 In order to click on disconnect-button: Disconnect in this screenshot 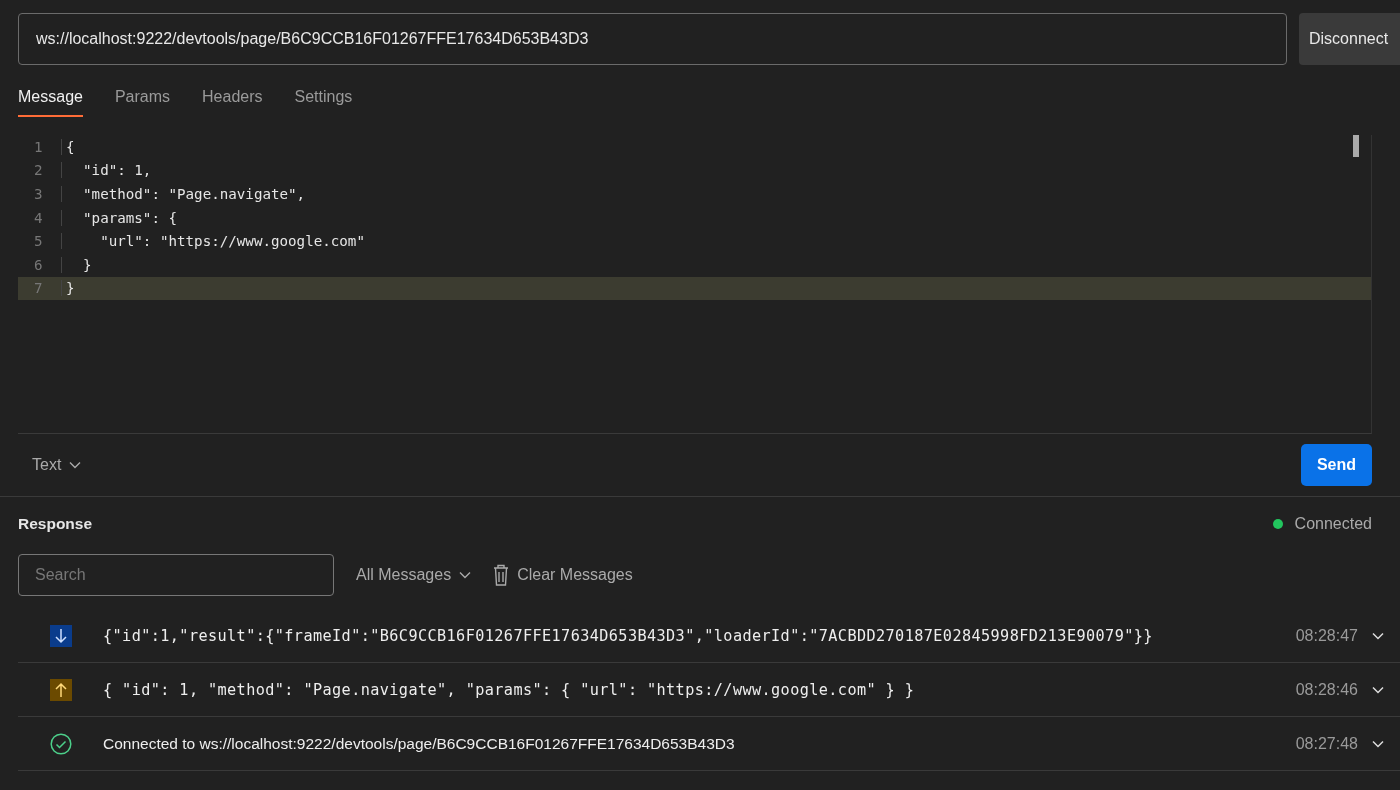, I will do `click(1349, 39)`.